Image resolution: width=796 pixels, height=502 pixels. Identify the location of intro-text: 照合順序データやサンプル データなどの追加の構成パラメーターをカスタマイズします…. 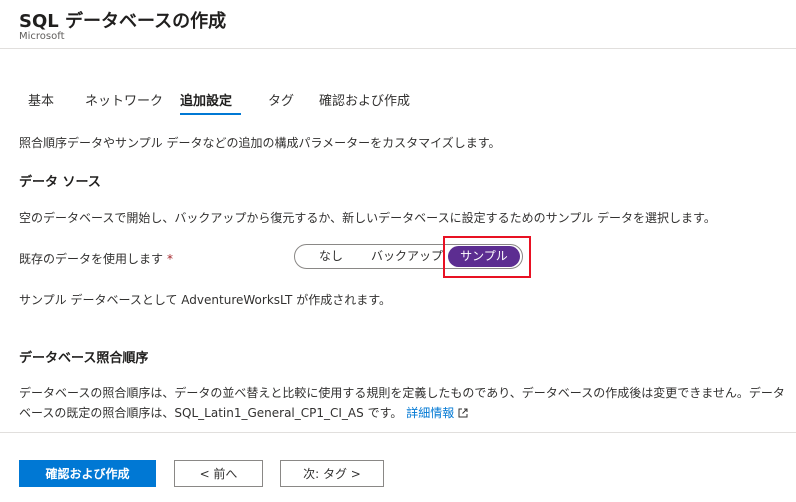
(260, 143).